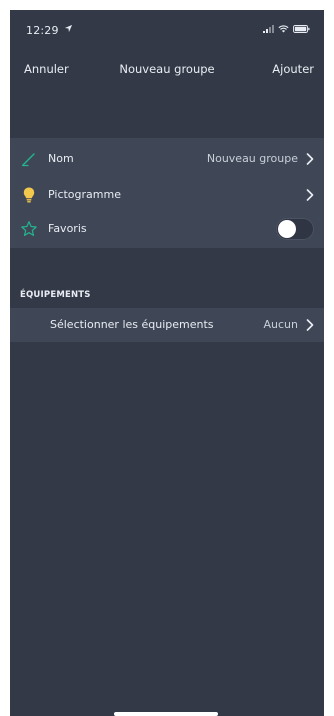 The height and width of the screenshot is (716, 334). I want to click on select-equipment-row: Sélectionner les équipements Aucun, so click(167, 325).